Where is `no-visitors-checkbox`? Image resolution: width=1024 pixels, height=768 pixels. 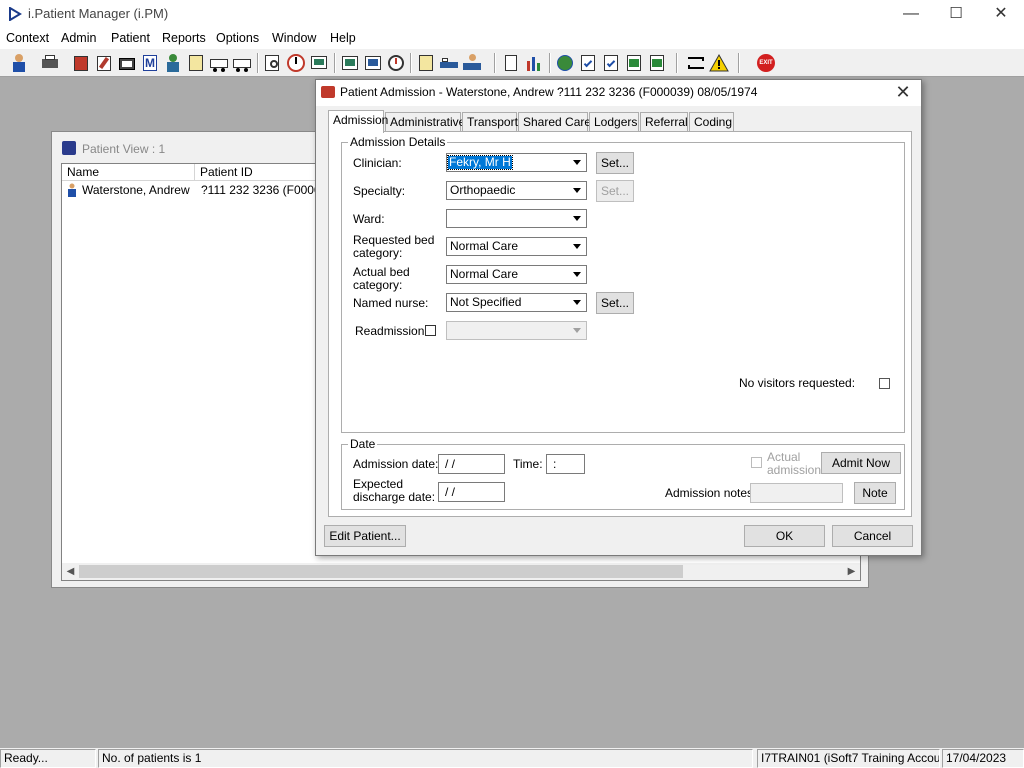
no-visitors-checkbox is located at coordinates (884, 383).